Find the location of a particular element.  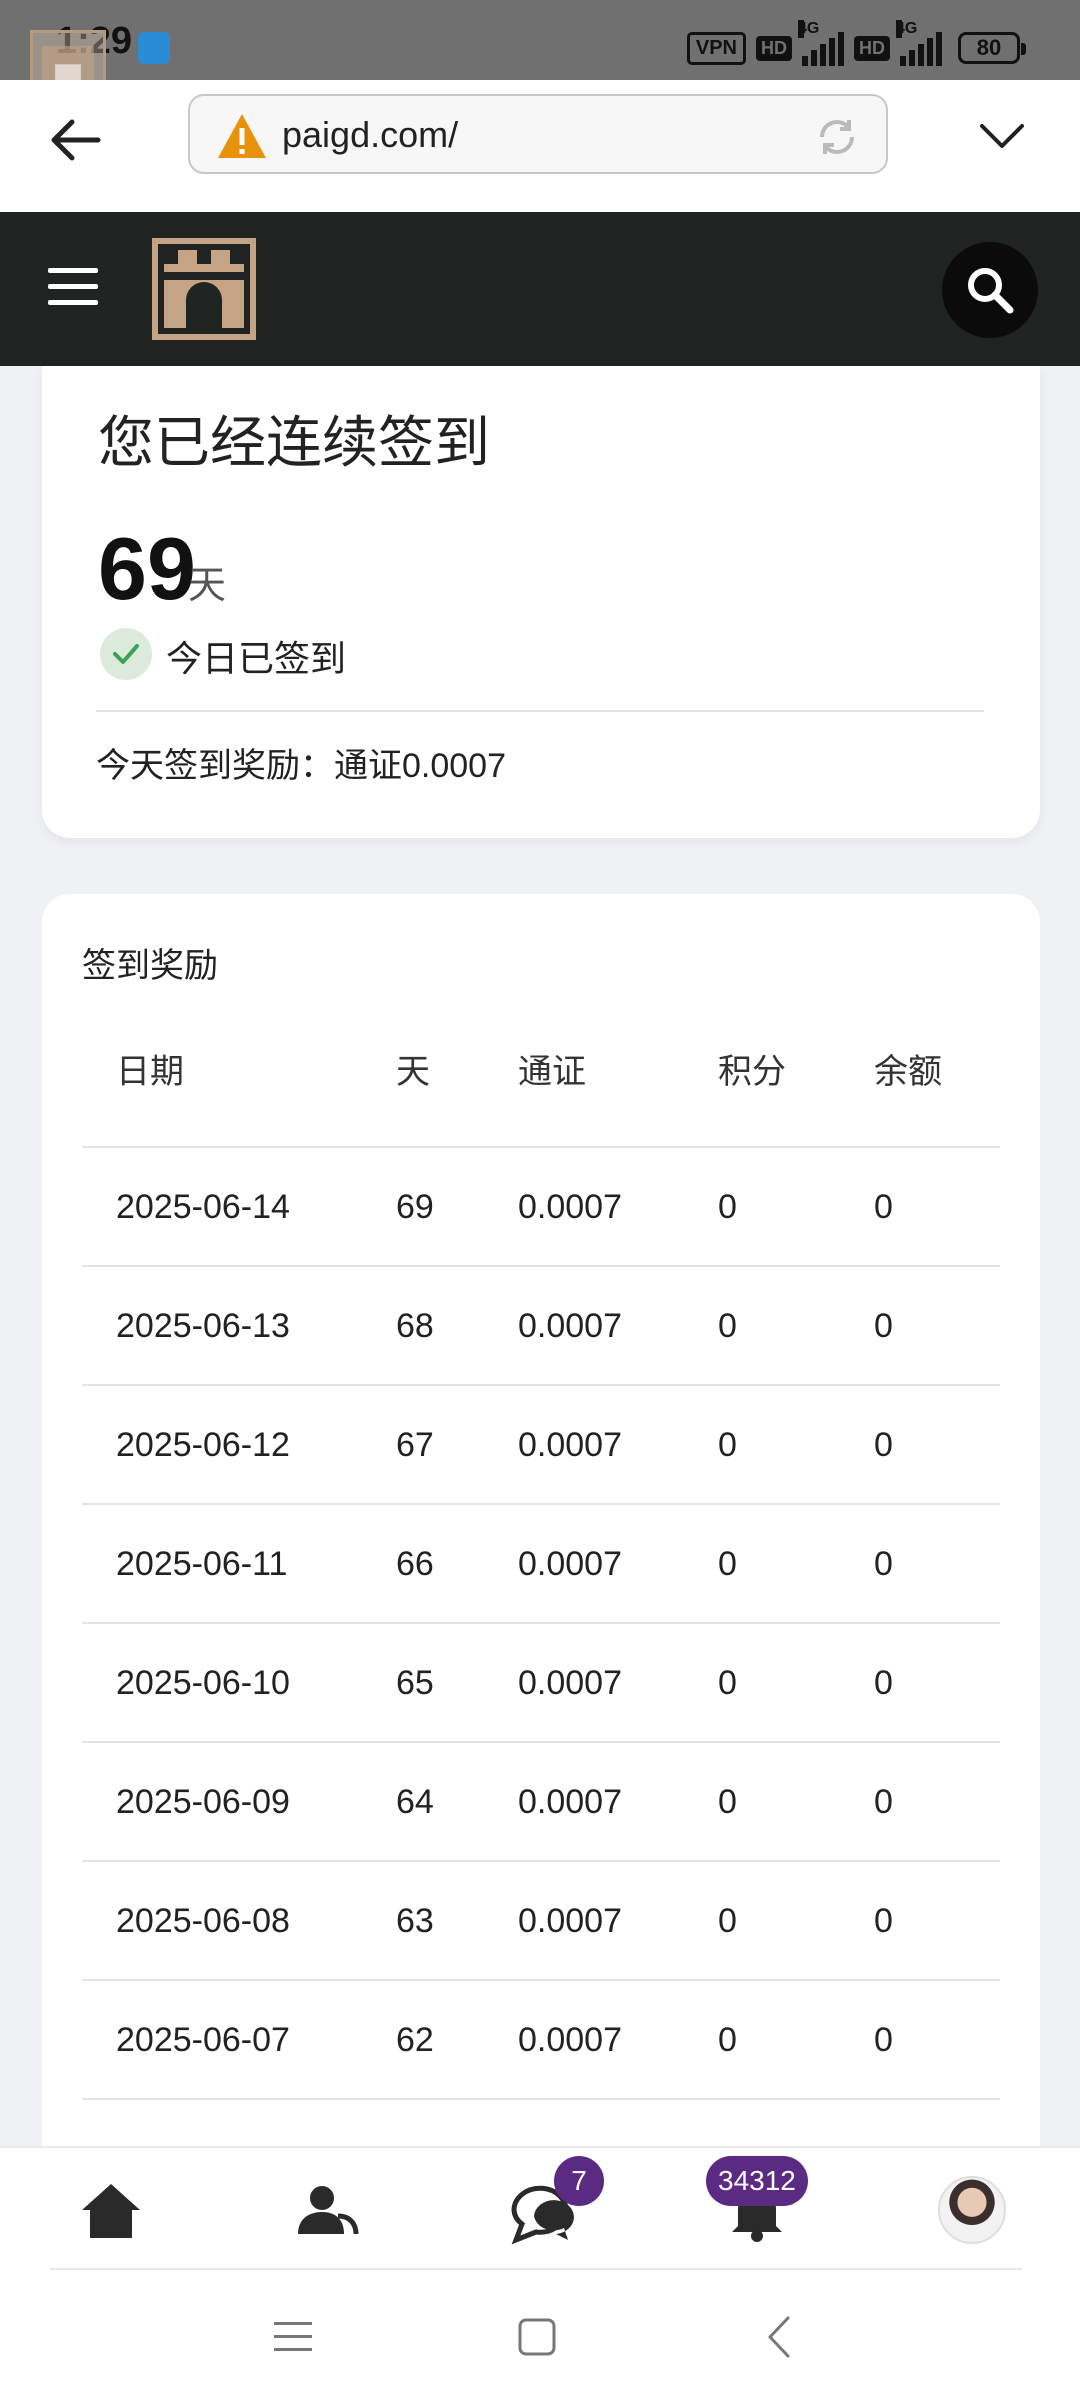

table-row: 2025-06-09 64 0.0007 0 0 is located at coordinates (541, 1802).